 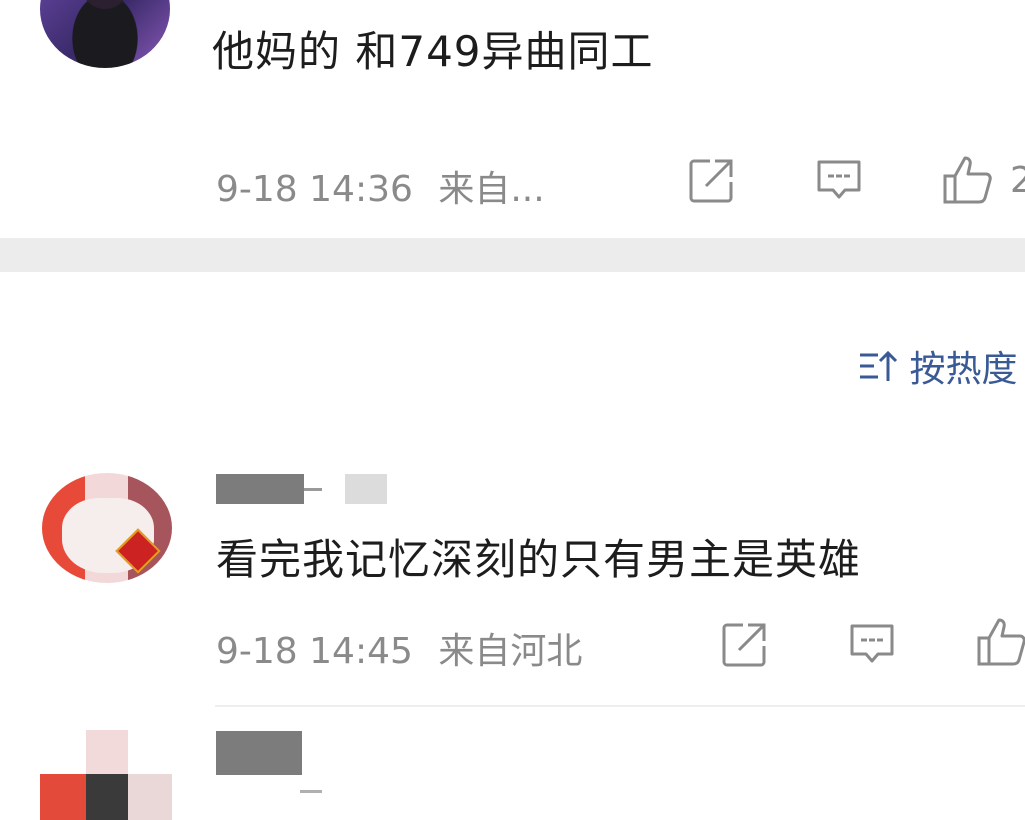 What do you see at coordinates (1017, 180) in the screenshot?
I see `like-count: 2` at bounding box center [1017, 180].